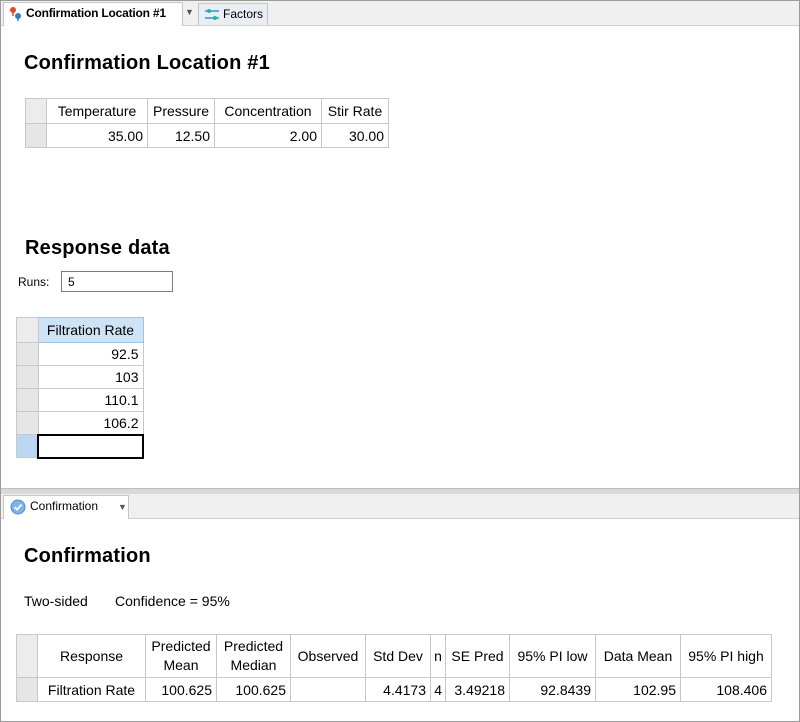 The width and height of the screenshot is (800, 722). What do you see at coordinates (253, 656) in the screenshot?
I see `conf-header: Predicted Median` at bounding box center [253, 656].